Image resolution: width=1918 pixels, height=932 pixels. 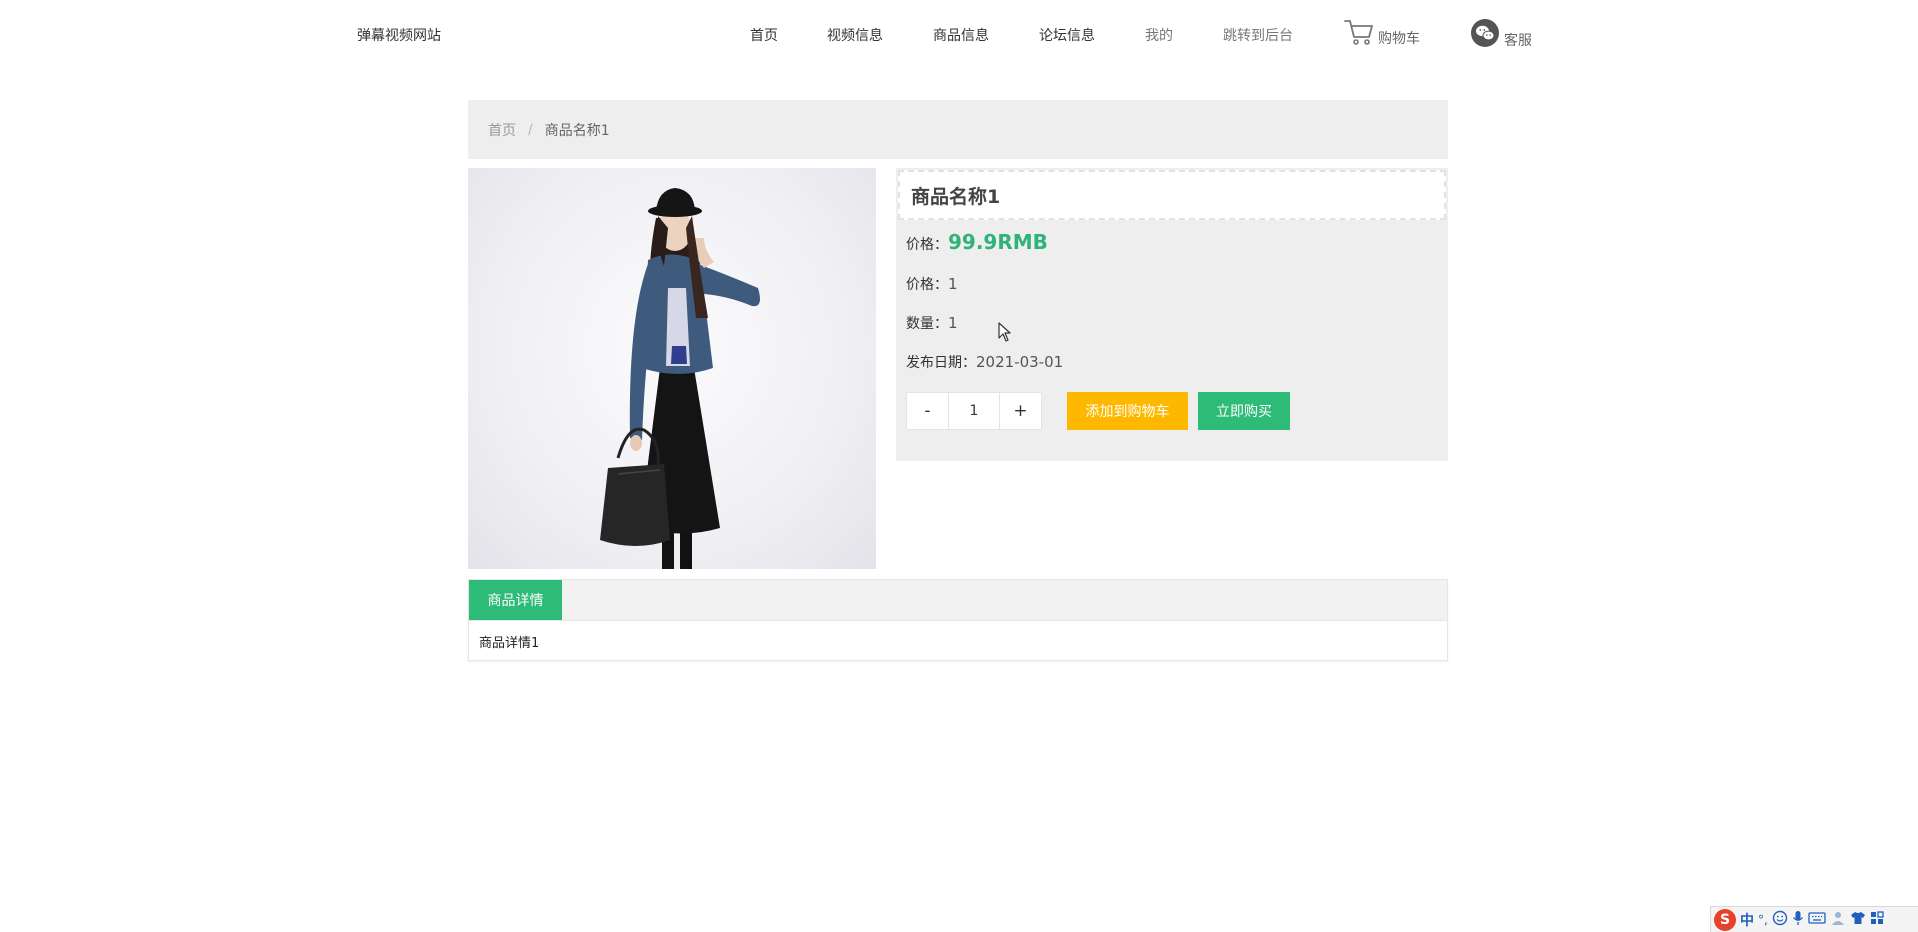 What do you see at coordinates (1501, 35) in the screenshot?
I see `nav-service: 客服` at bounding box center [1501, 35].